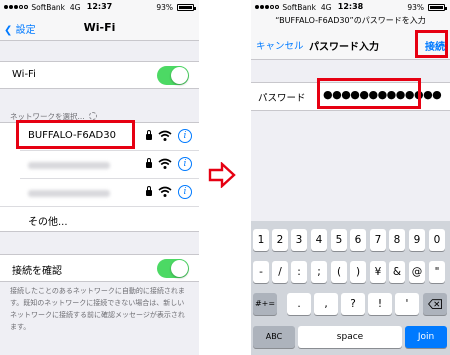 The height and width of the screenshot is (355, 450). I want to click on arrow-right-icon, so click(222, 175).